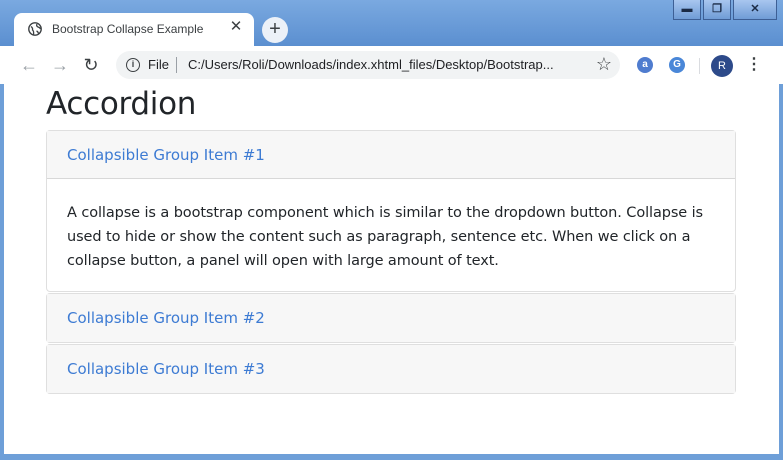  I want to click on extension-a-icon: a, so click(645, 65).